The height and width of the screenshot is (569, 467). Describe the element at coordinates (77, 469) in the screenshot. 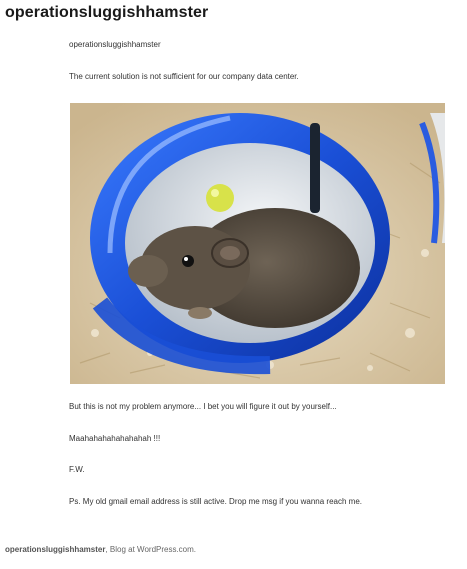

I see `post-signature: F.W.` at that location.